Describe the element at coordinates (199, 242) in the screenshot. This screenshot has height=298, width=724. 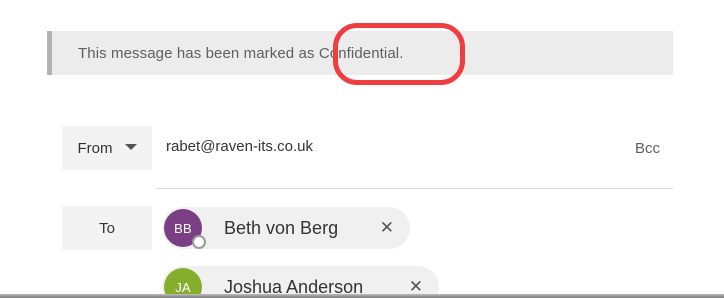
I see `presence-status-icon` at that location.